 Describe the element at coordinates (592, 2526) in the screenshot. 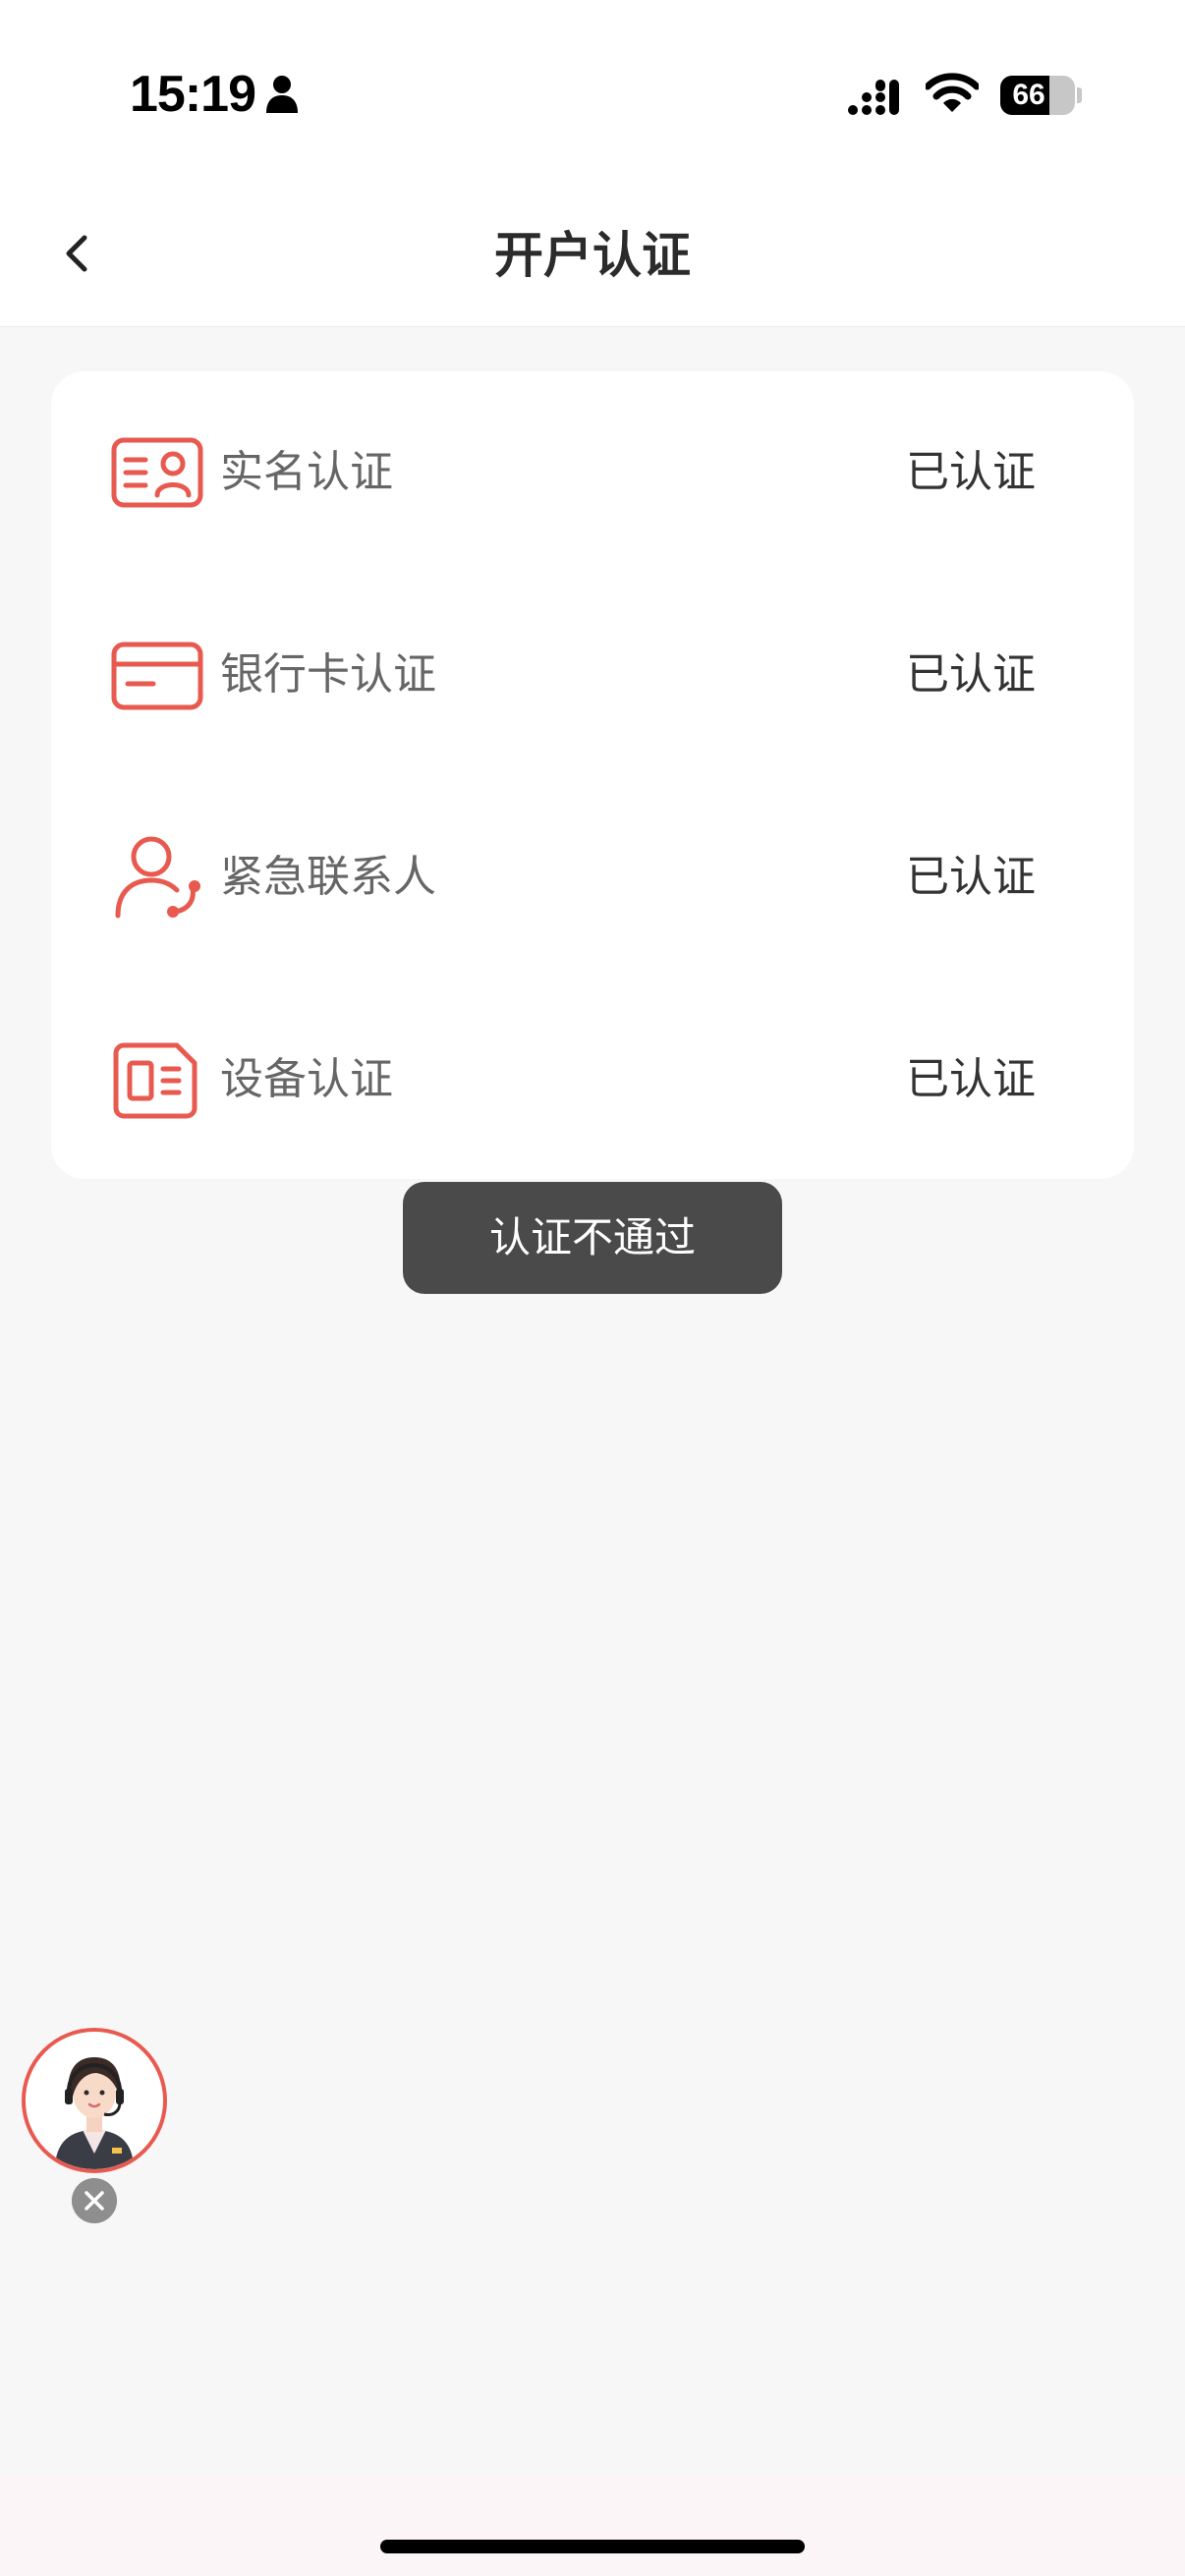

I see `bottom-safe-area` at that location.